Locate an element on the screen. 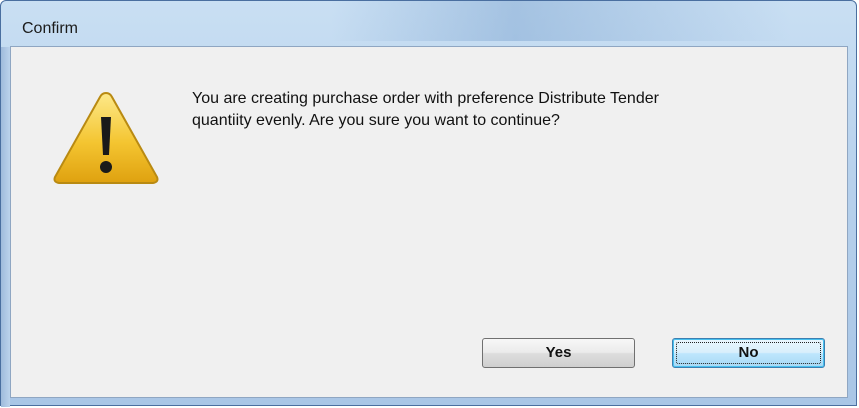 The height and width of the screenshot is (408, 859). title-bar-glass is located at coordinates (561, 21).